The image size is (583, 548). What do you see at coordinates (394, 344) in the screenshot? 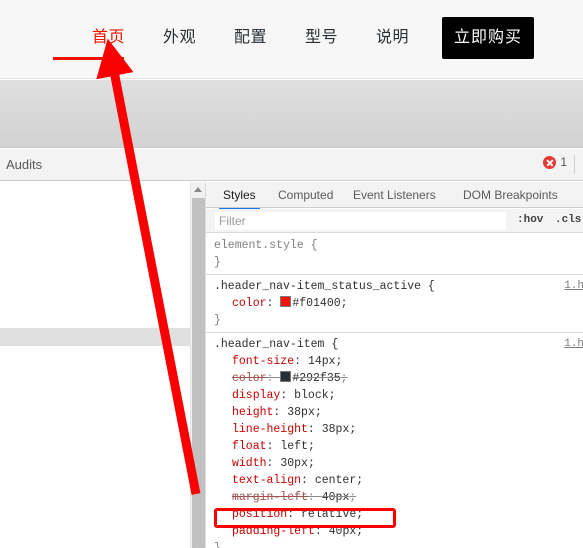
I see `css-selector: .header_nav-item {` at bounding box center [394, 344].